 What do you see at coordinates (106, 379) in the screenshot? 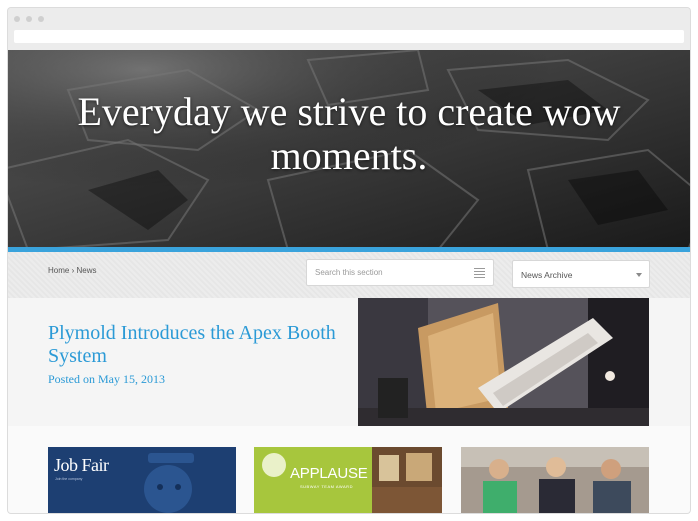
I see `feature-date: Posted on May 15, 2013` at bounding box center [106, 379].